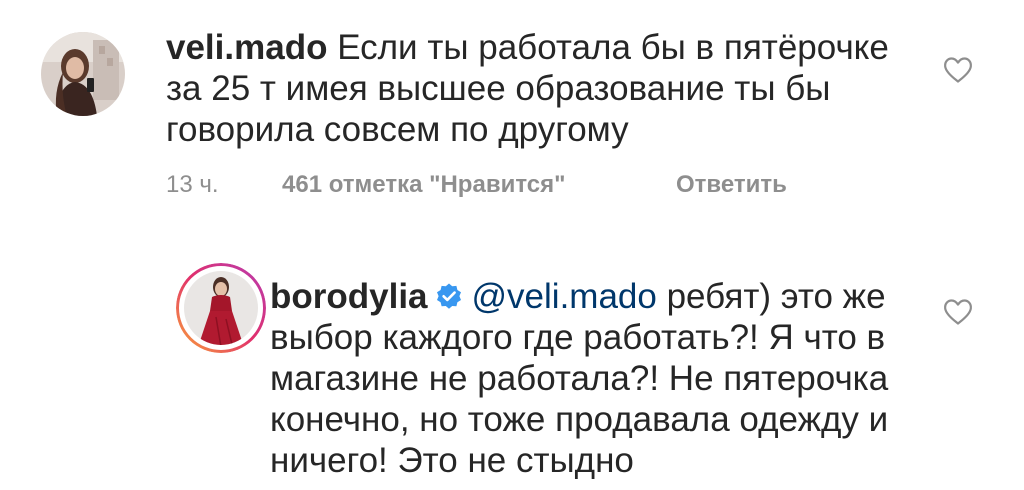  Describe the element at coordinates (246, 47) in the screenshot. I see `comment-username: veli.mado` at that location.